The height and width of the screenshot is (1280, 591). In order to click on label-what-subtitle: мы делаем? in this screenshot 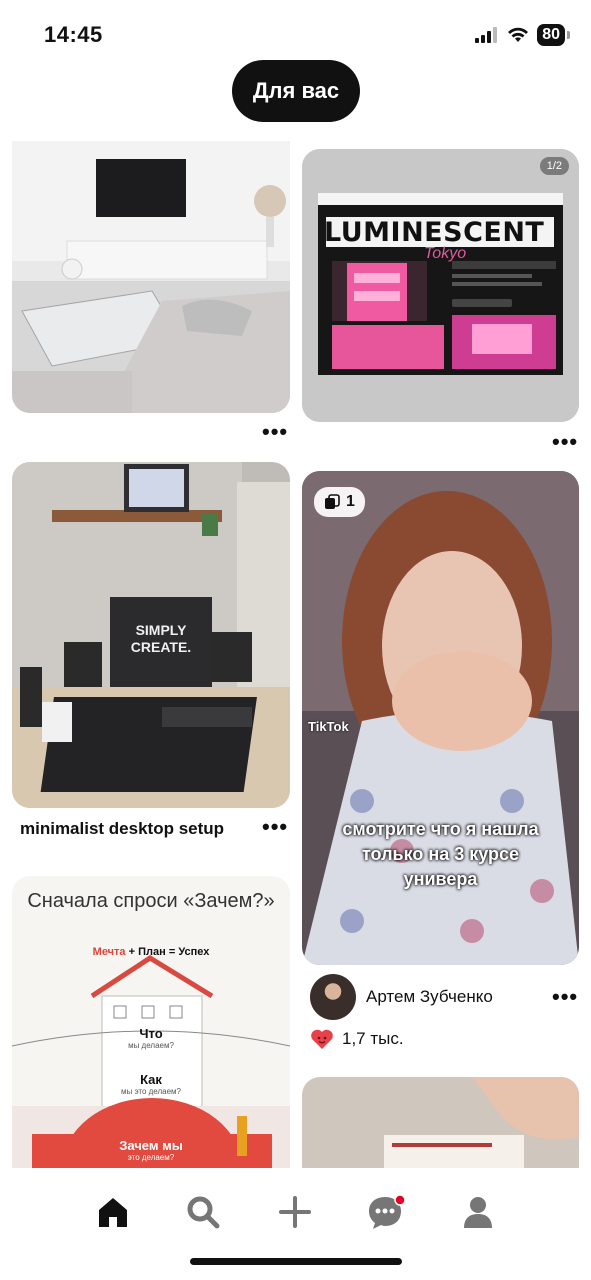, I will do `click(151, 1045)`.